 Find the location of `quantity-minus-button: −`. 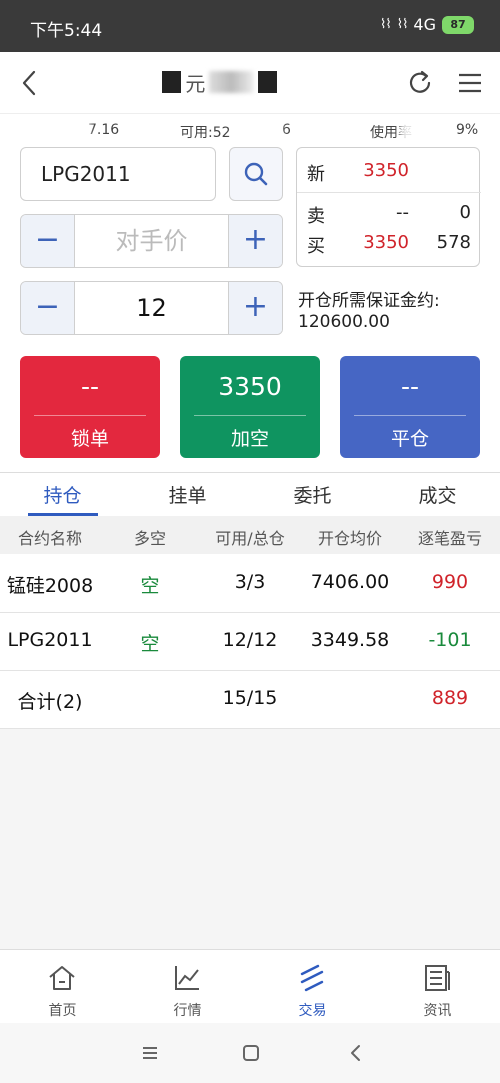

quantity-minus-button: − is located at coordinates (48, 308).